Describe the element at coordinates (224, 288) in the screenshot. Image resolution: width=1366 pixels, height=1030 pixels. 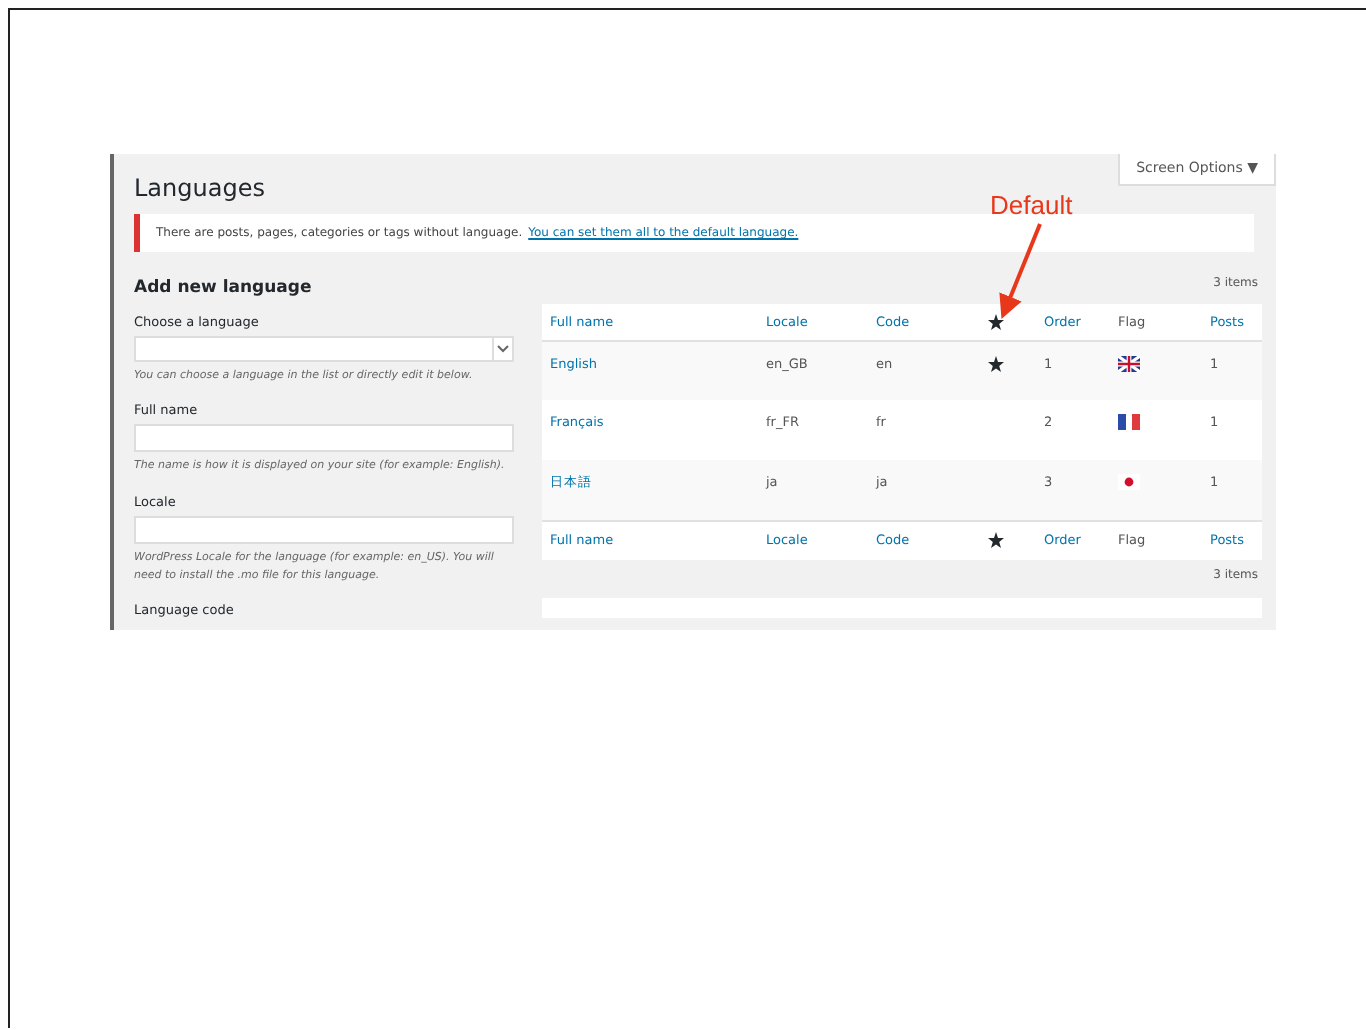
I see `section-heading: Add new language` at that location.